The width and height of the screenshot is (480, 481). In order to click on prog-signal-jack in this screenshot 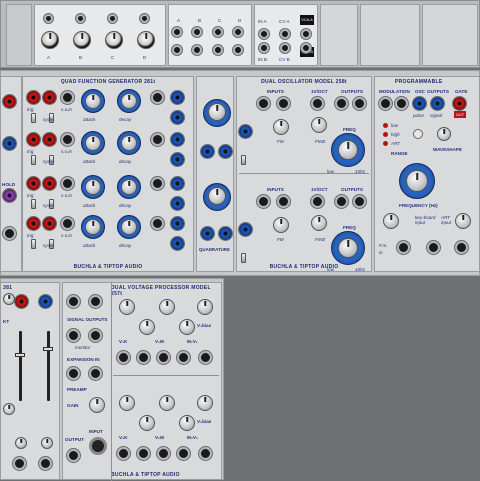, I will do `click(437, 103)`.